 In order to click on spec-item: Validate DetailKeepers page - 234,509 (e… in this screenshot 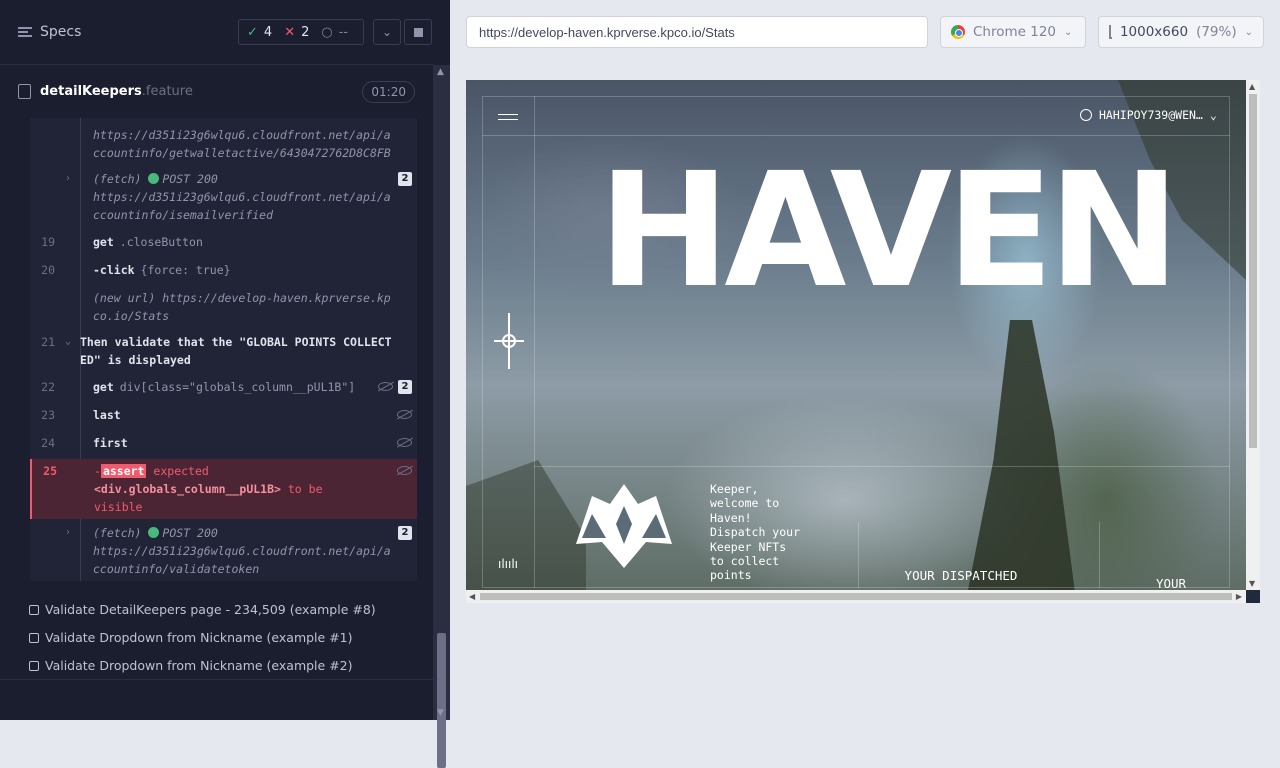, I will do `click(202, 609)`.